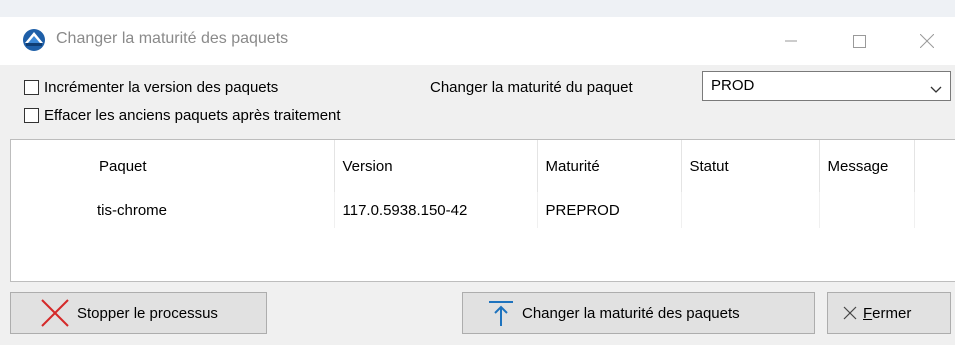  I want to click on wapt-logo-icon, so click(34, 40).